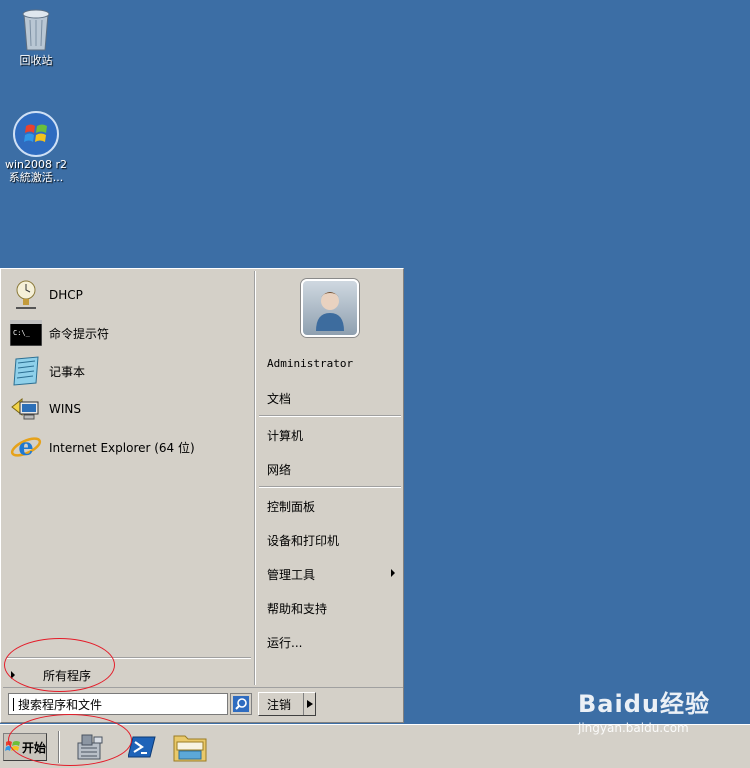 The height and width of the screenshot is (768, 750). Describe the element at coordinates (129, 333) in the screenshot. I see `program-item-cmd: C:\_ 命令提示符` at that location.